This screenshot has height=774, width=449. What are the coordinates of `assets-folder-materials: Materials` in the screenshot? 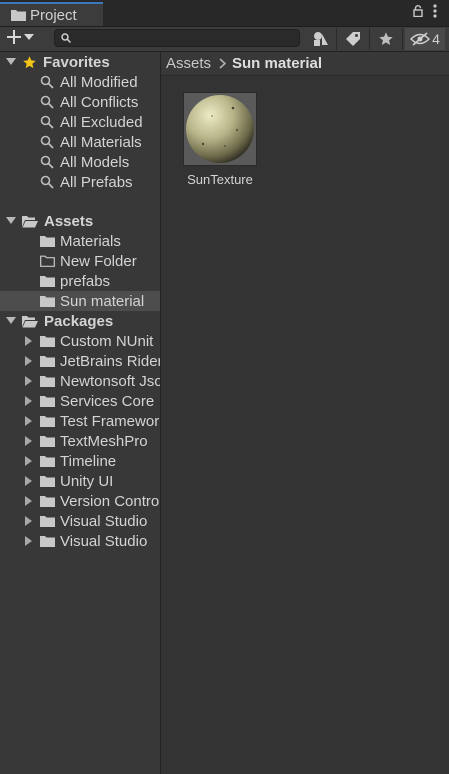 It's located at (80, 241).